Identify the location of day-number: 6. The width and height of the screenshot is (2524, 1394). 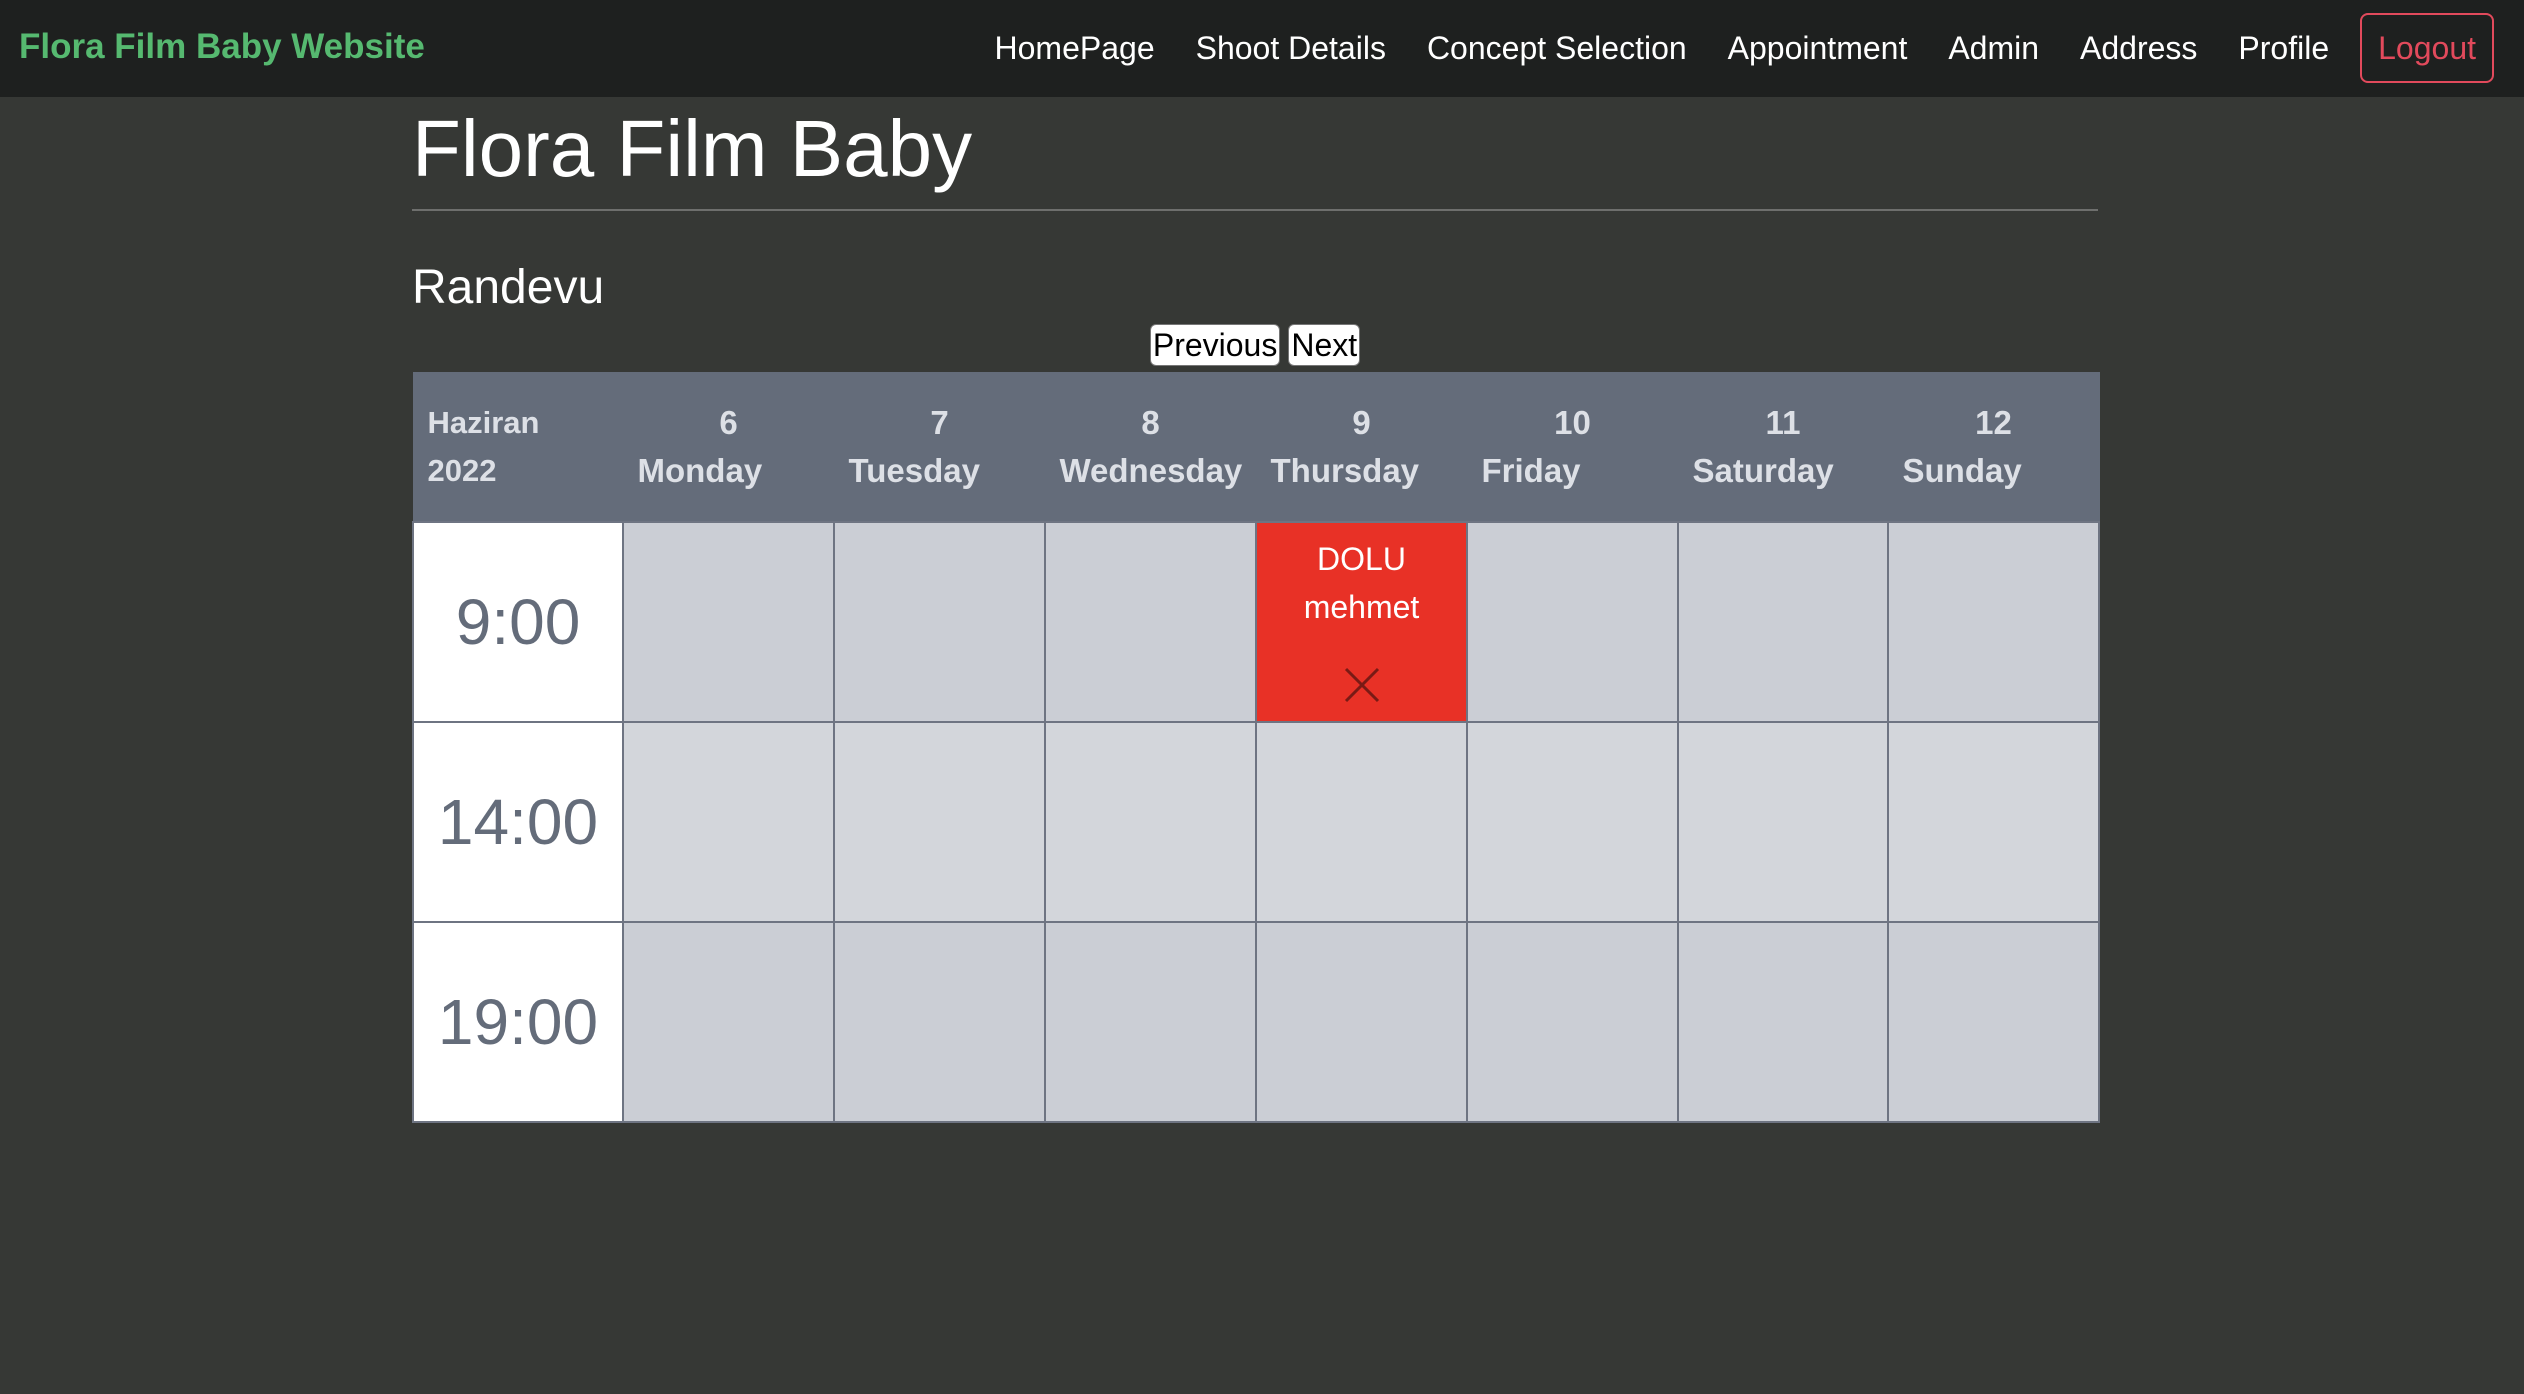
(728, 422).